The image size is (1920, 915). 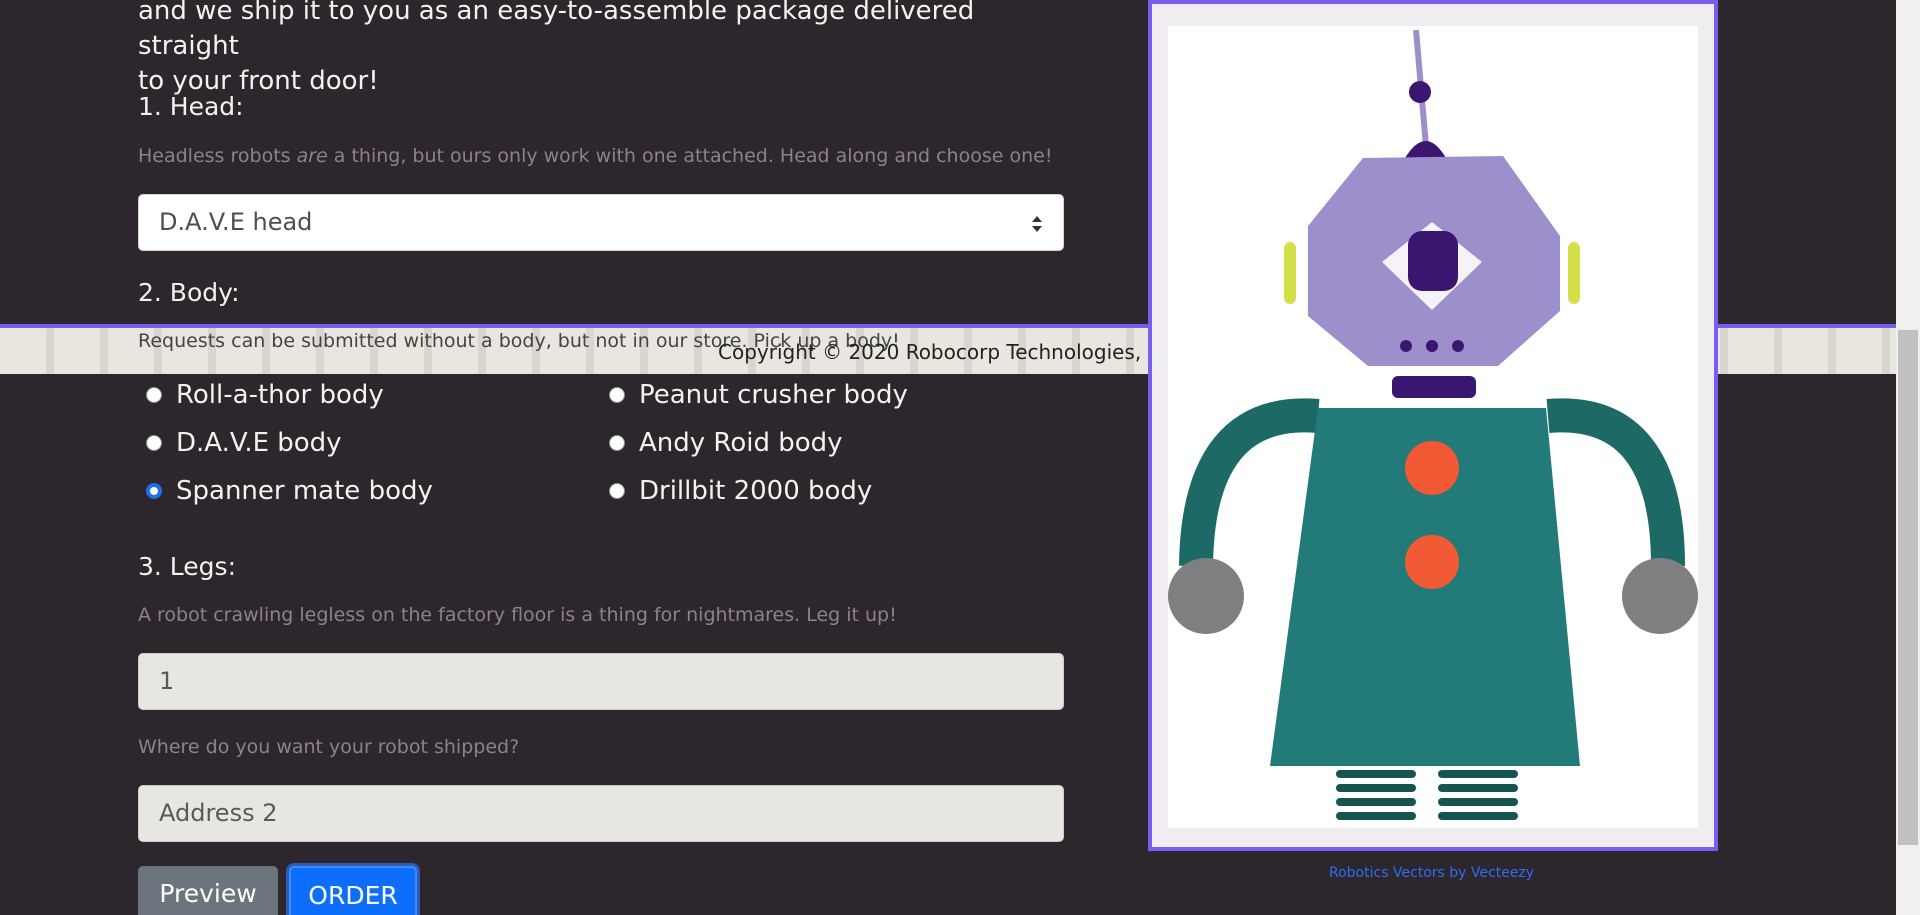 I want to click on radio-label: Roll-a-thor body, so click(x=280, y=395).